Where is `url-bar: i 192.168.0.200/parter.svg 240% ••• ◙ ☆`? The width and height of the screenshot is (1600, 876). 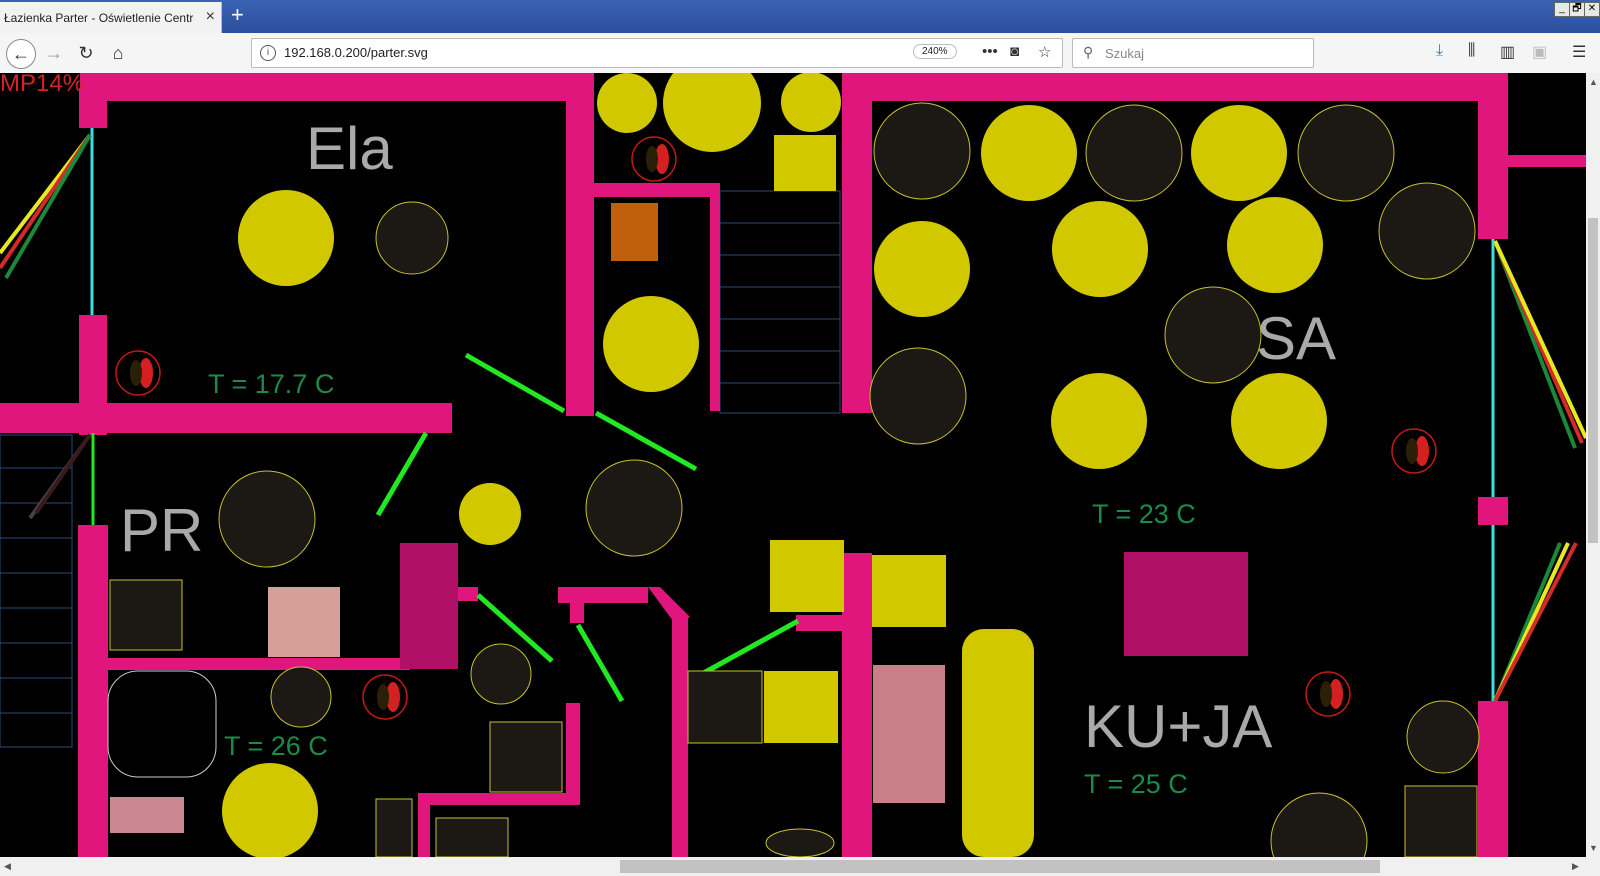
url-bar: i 192.168.0.200/parter.svg 240% ••• ◙ ☆ is located at coordinates (657, 53).